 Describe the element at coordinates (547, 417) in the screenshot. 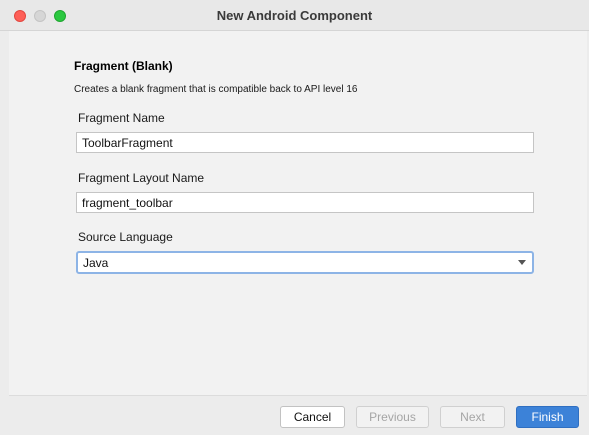

I see `finish-button: Finish` at that location.